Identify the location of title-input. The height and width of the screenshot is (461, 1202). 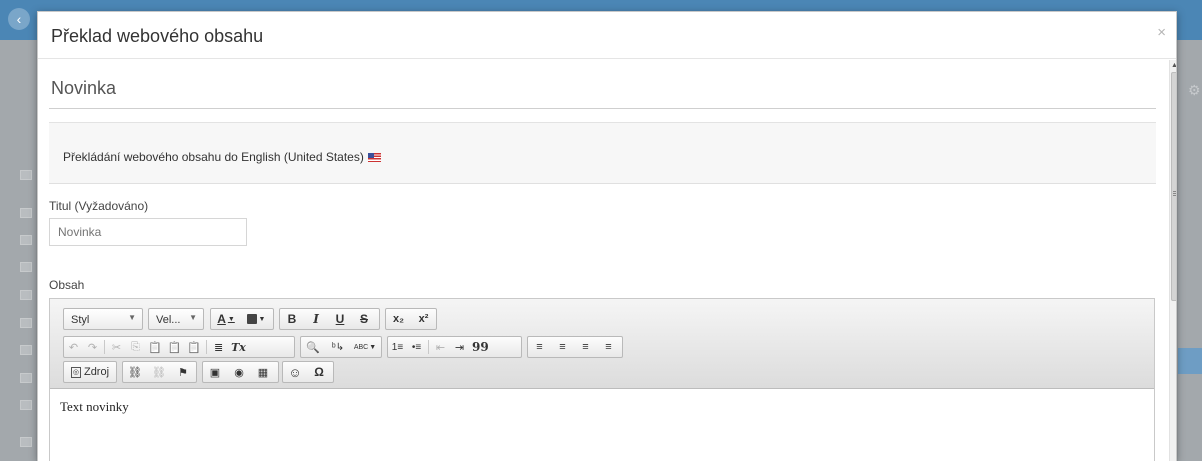
(148, 232).